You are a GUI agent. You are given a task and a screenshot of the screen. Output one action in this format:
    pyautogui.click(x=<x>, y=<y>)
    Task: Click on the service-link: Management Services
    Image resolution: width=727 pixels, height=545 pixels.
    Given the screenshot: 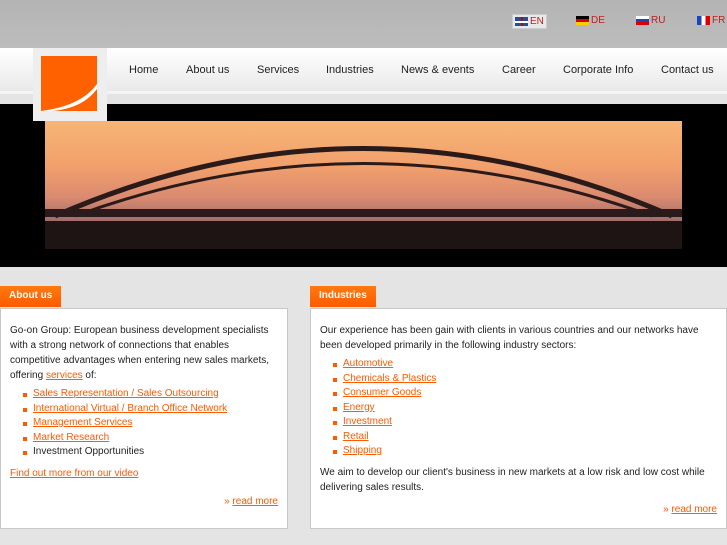 What is the action you would take?
    pyautogui.click(x=83, y=422)
    